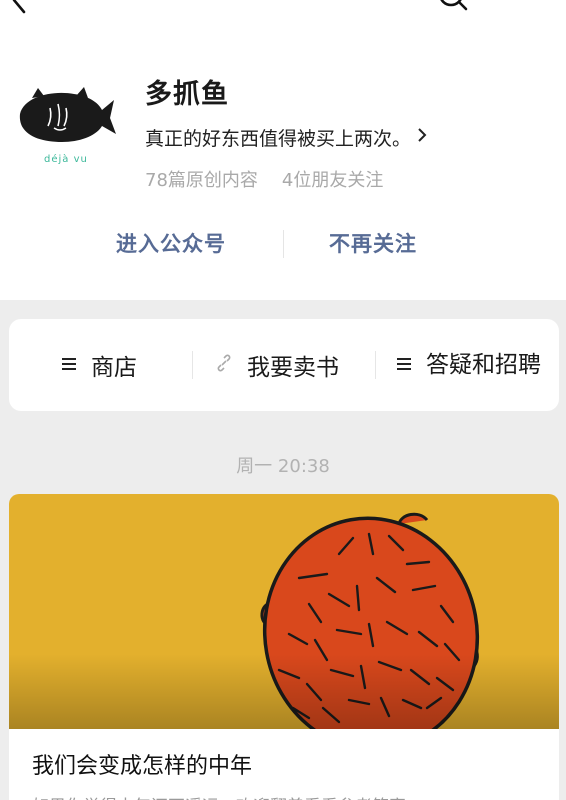 The height and width of the screenshot is (800, 566). What do you see at coordinates (201, 180) in the screenshot?
I see `original-articles-count: 78篇原创内容` at bounding box center [201, 180].